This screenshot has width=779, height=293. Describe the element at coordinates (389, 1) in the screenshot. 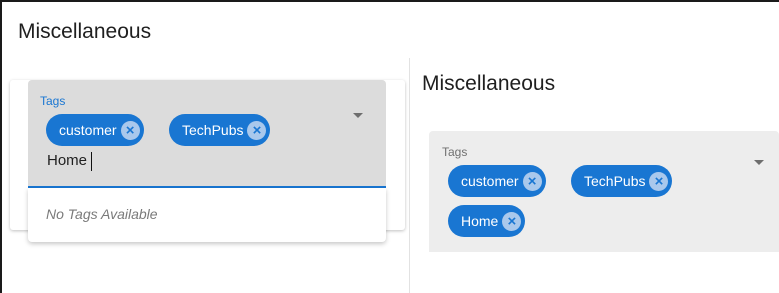

I see `window-border-top` at that location.